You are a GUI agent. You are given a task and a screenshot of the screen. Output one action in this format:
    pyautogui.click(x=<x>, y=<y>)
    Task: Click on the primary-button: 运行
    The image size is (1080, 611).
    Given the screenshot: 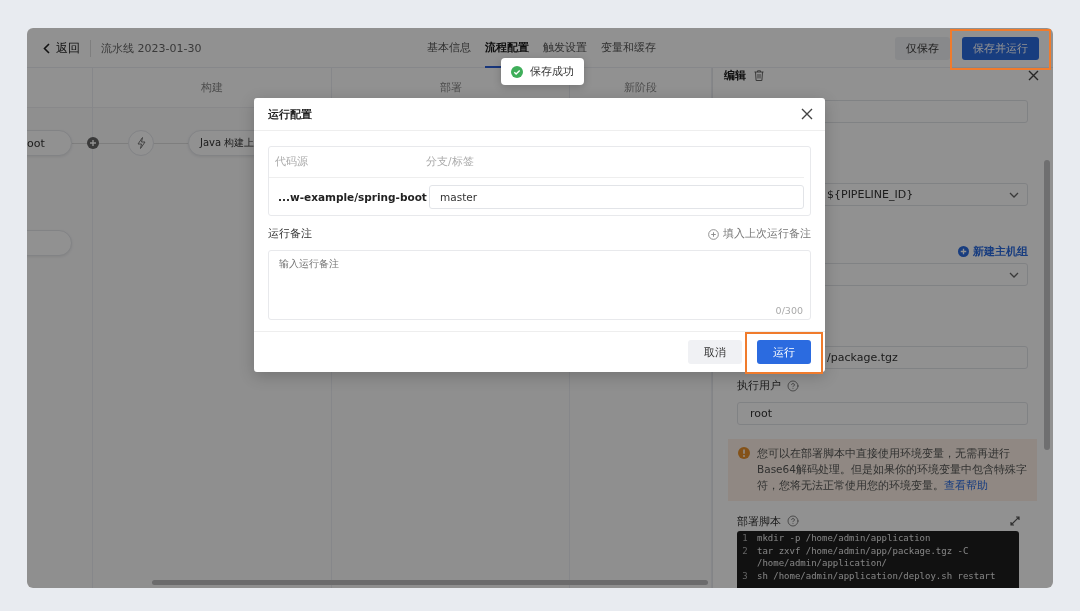 What is the action you would take?
    pyautogui.click(x=784, y=352)
    